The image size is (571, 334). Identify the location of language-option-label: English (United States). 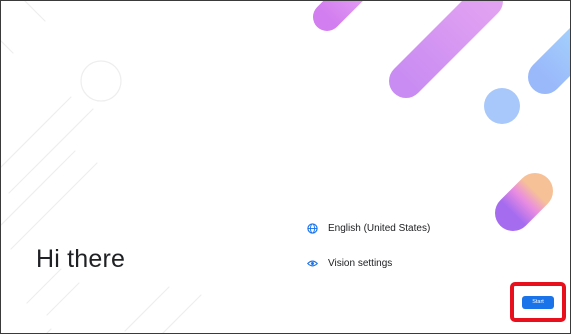
(379, 228).